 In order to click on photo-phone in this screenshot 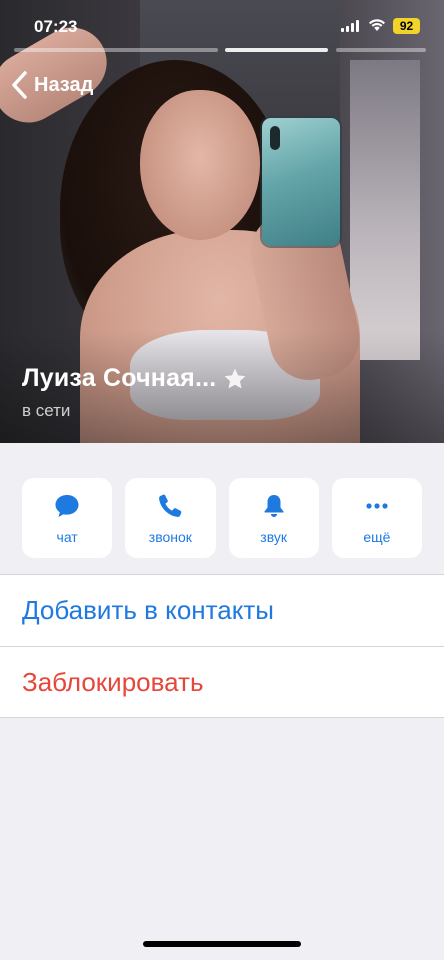, I will do `click(301, 182)`.